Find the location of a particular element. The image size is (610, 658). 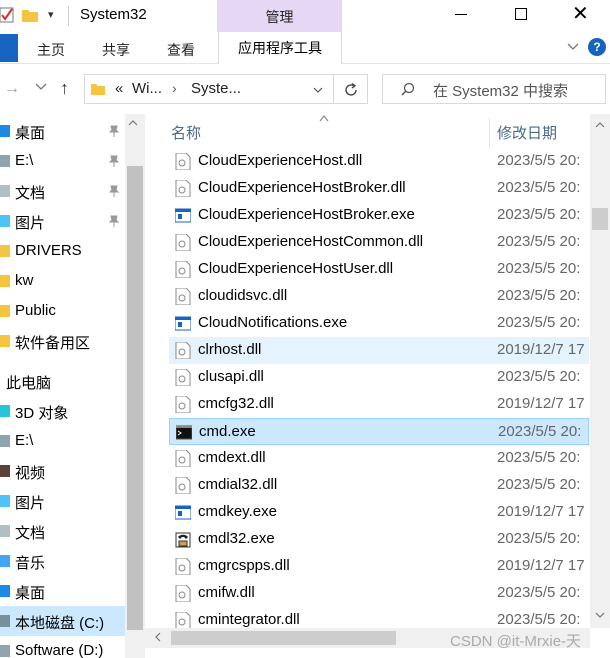

file-date: 2019/12/7 17 is located at coordinates (541, 565).